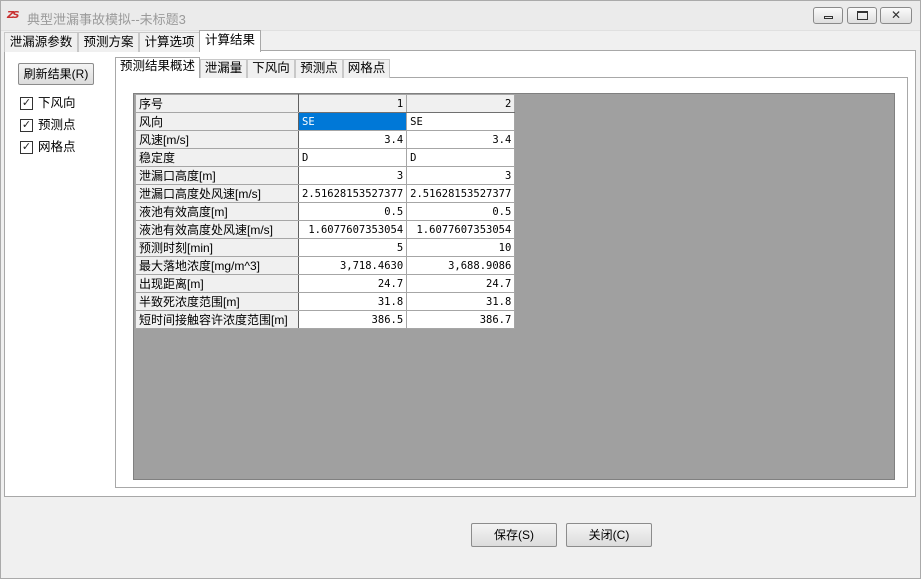  What do you see at coordinates (223, 68) in the screenshot?
I see `subtab-leak-amount: 泄漏量` at bounding box center [223, 68].